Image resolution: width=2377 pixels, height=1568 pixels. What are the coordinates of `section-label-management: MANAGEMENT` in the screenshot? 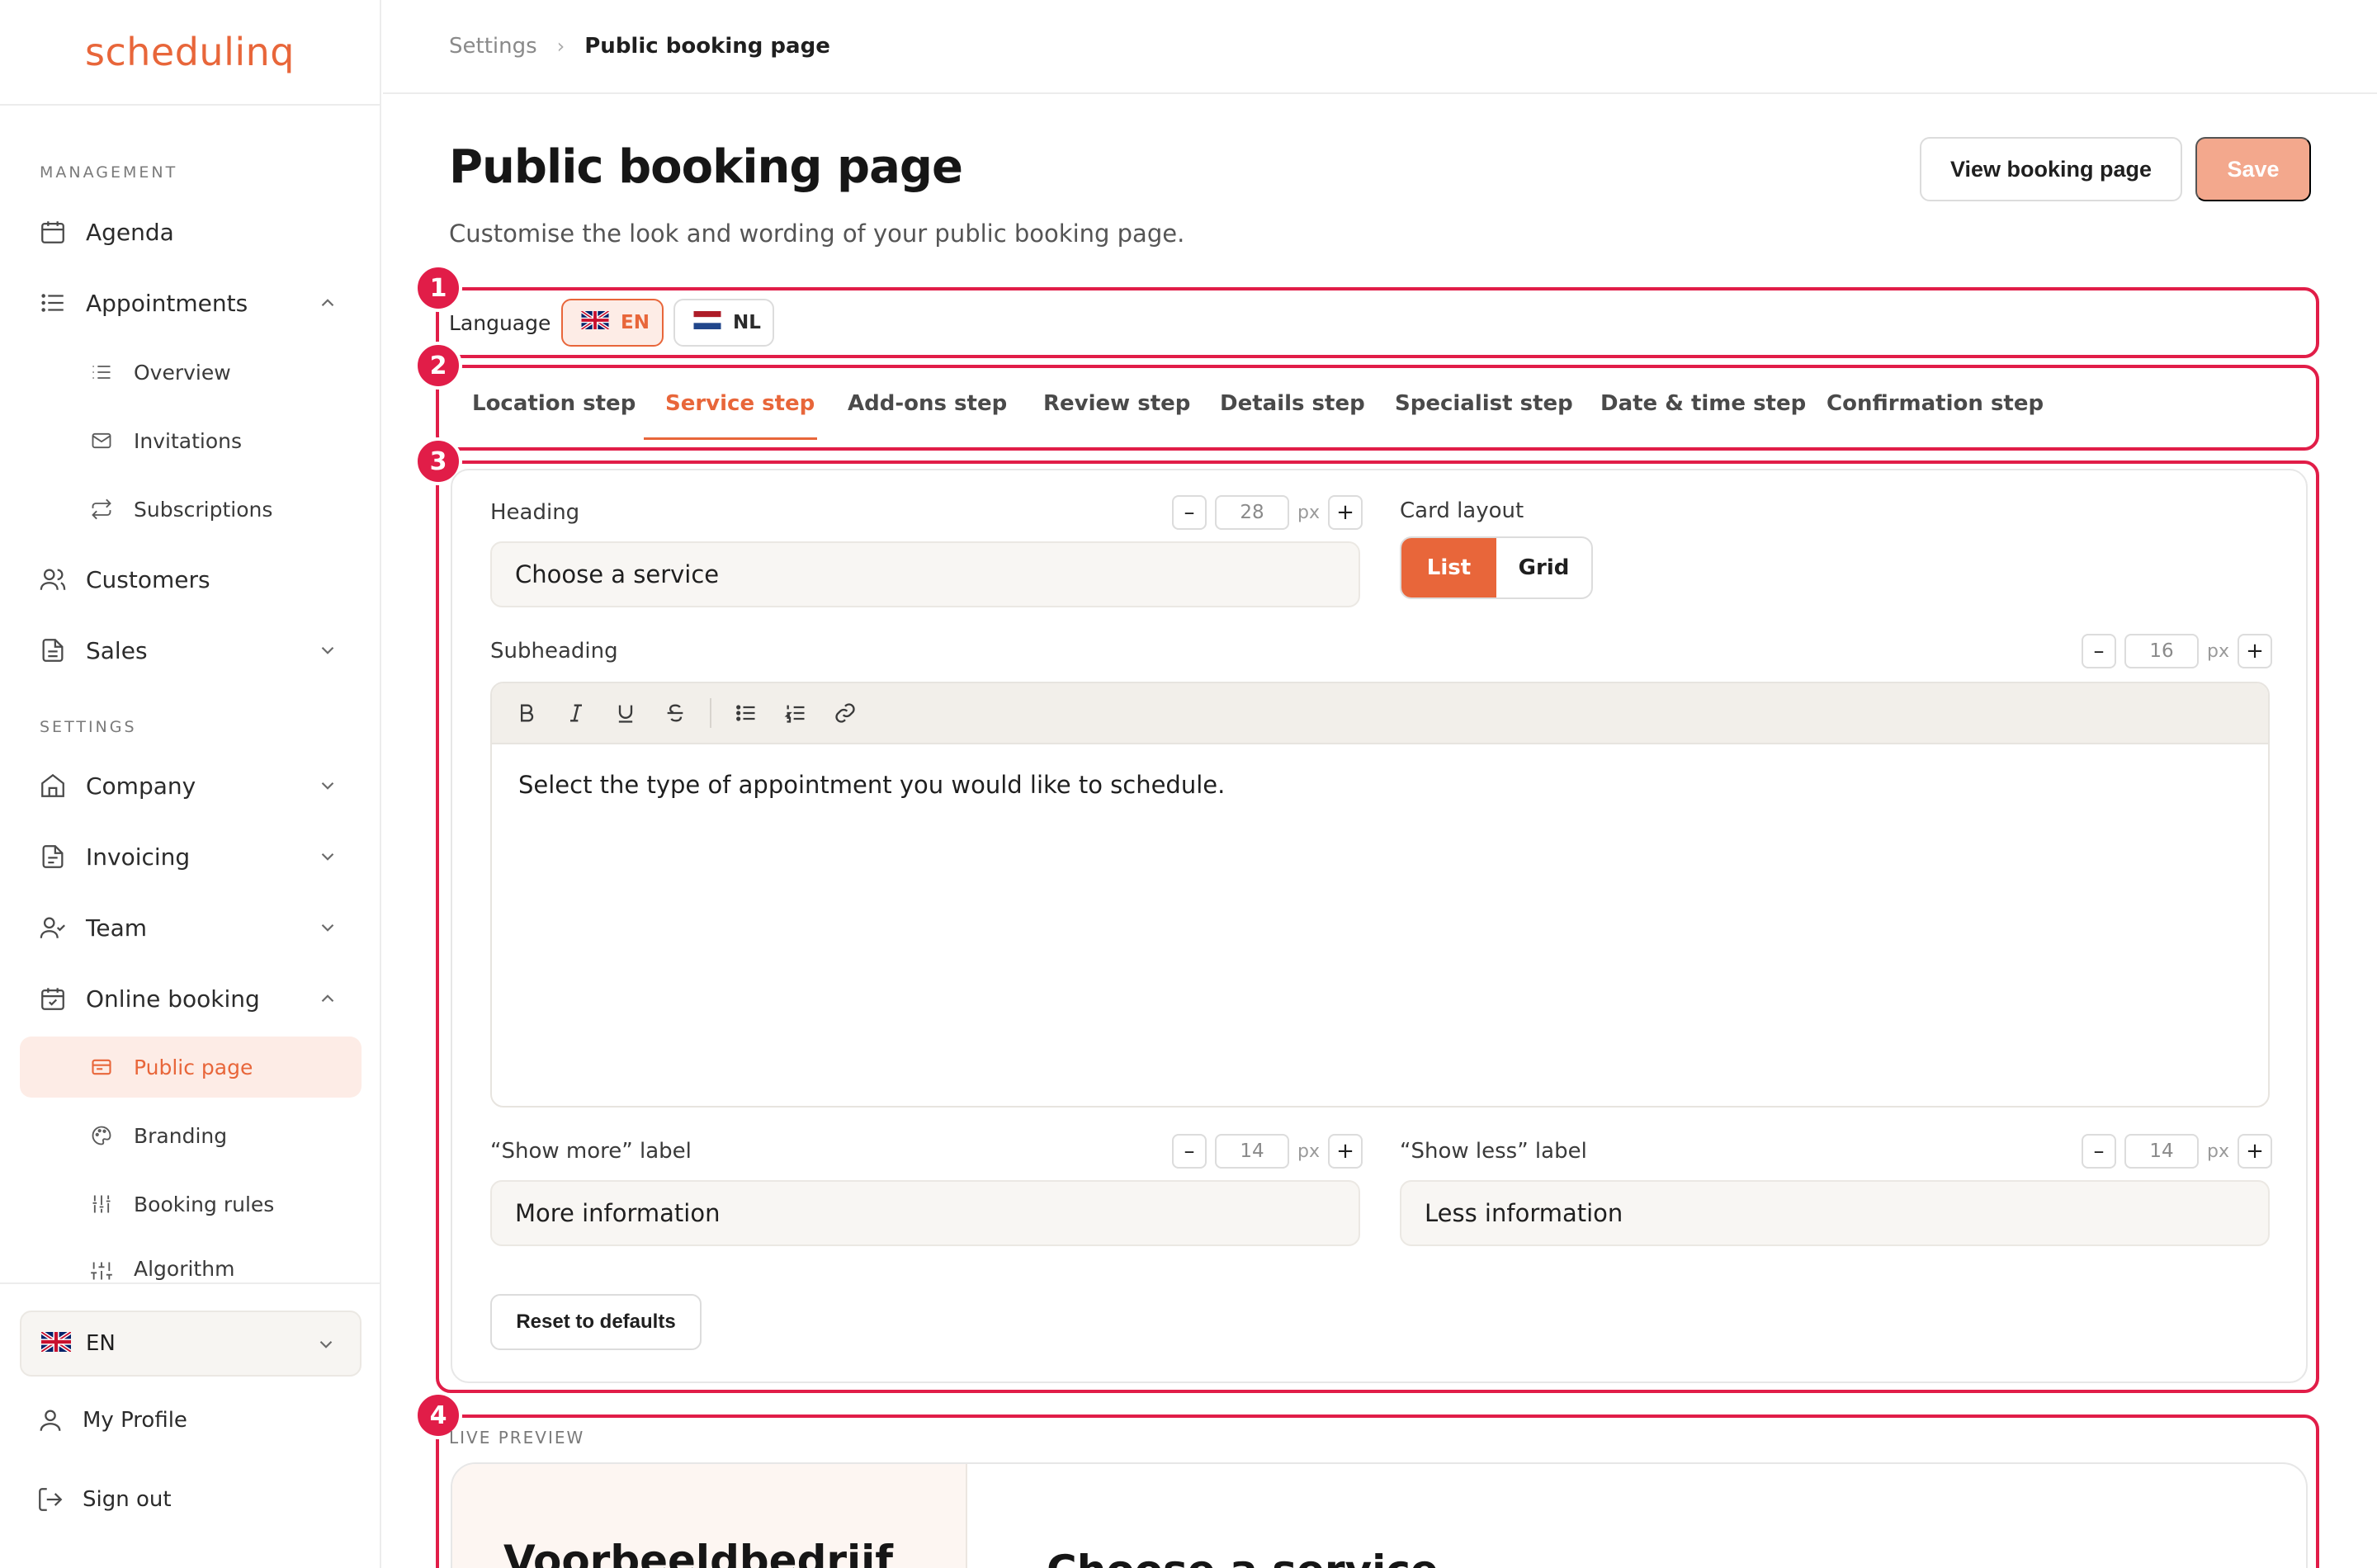 It's located at (109, 172).